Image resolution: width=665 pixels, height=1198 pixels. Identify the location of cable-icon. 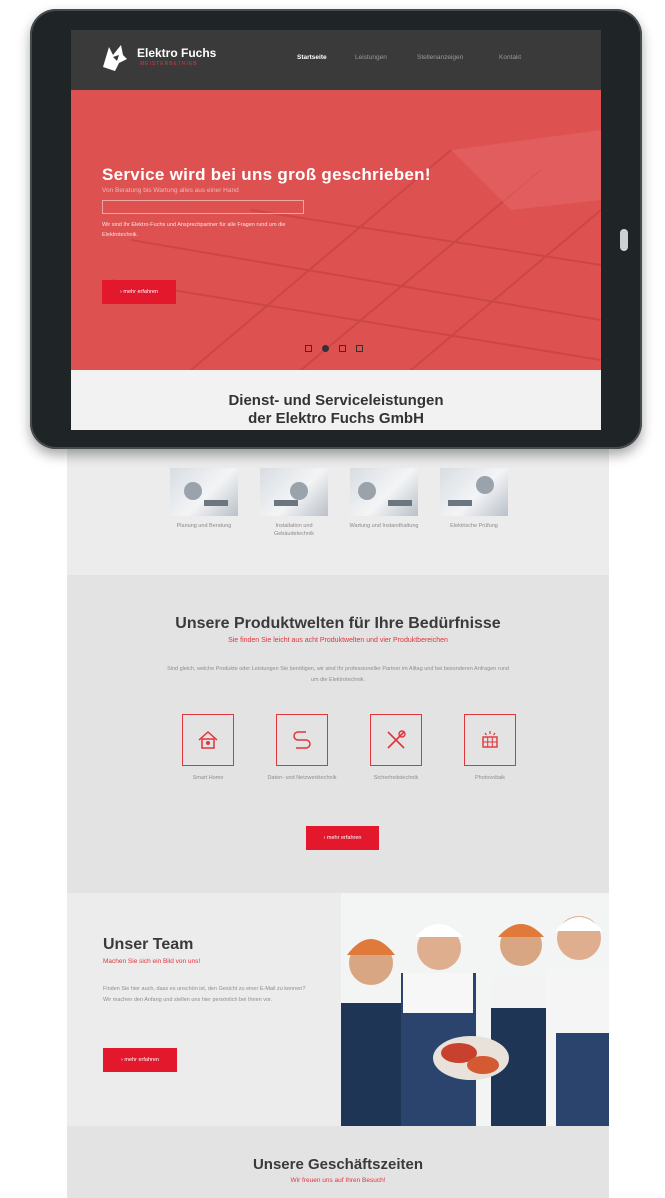
(302, 740).